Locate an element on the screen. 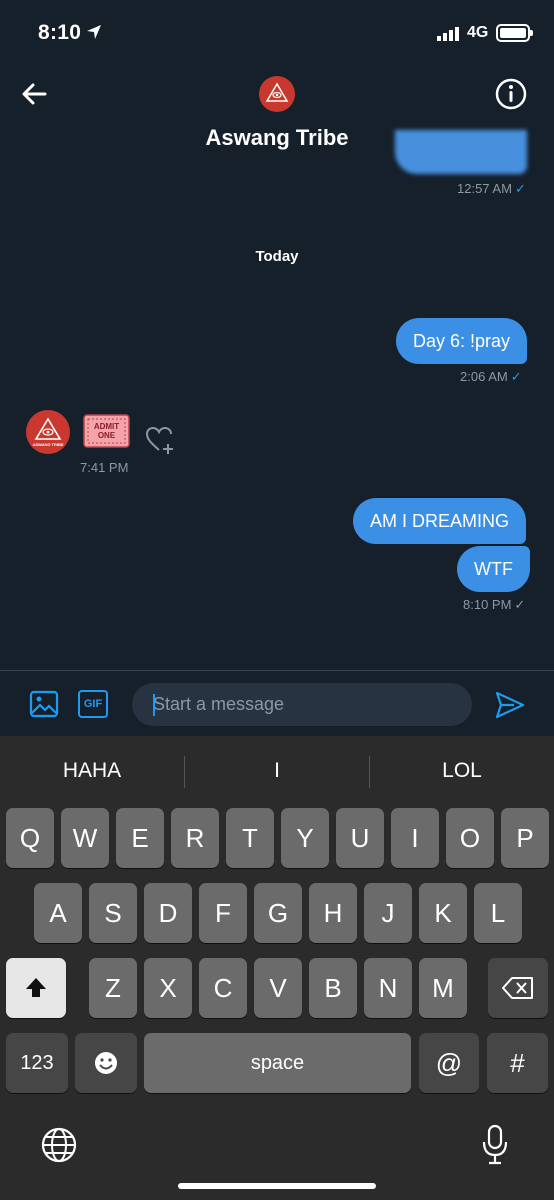  key-z: Z is located at coordinates (113, 988).